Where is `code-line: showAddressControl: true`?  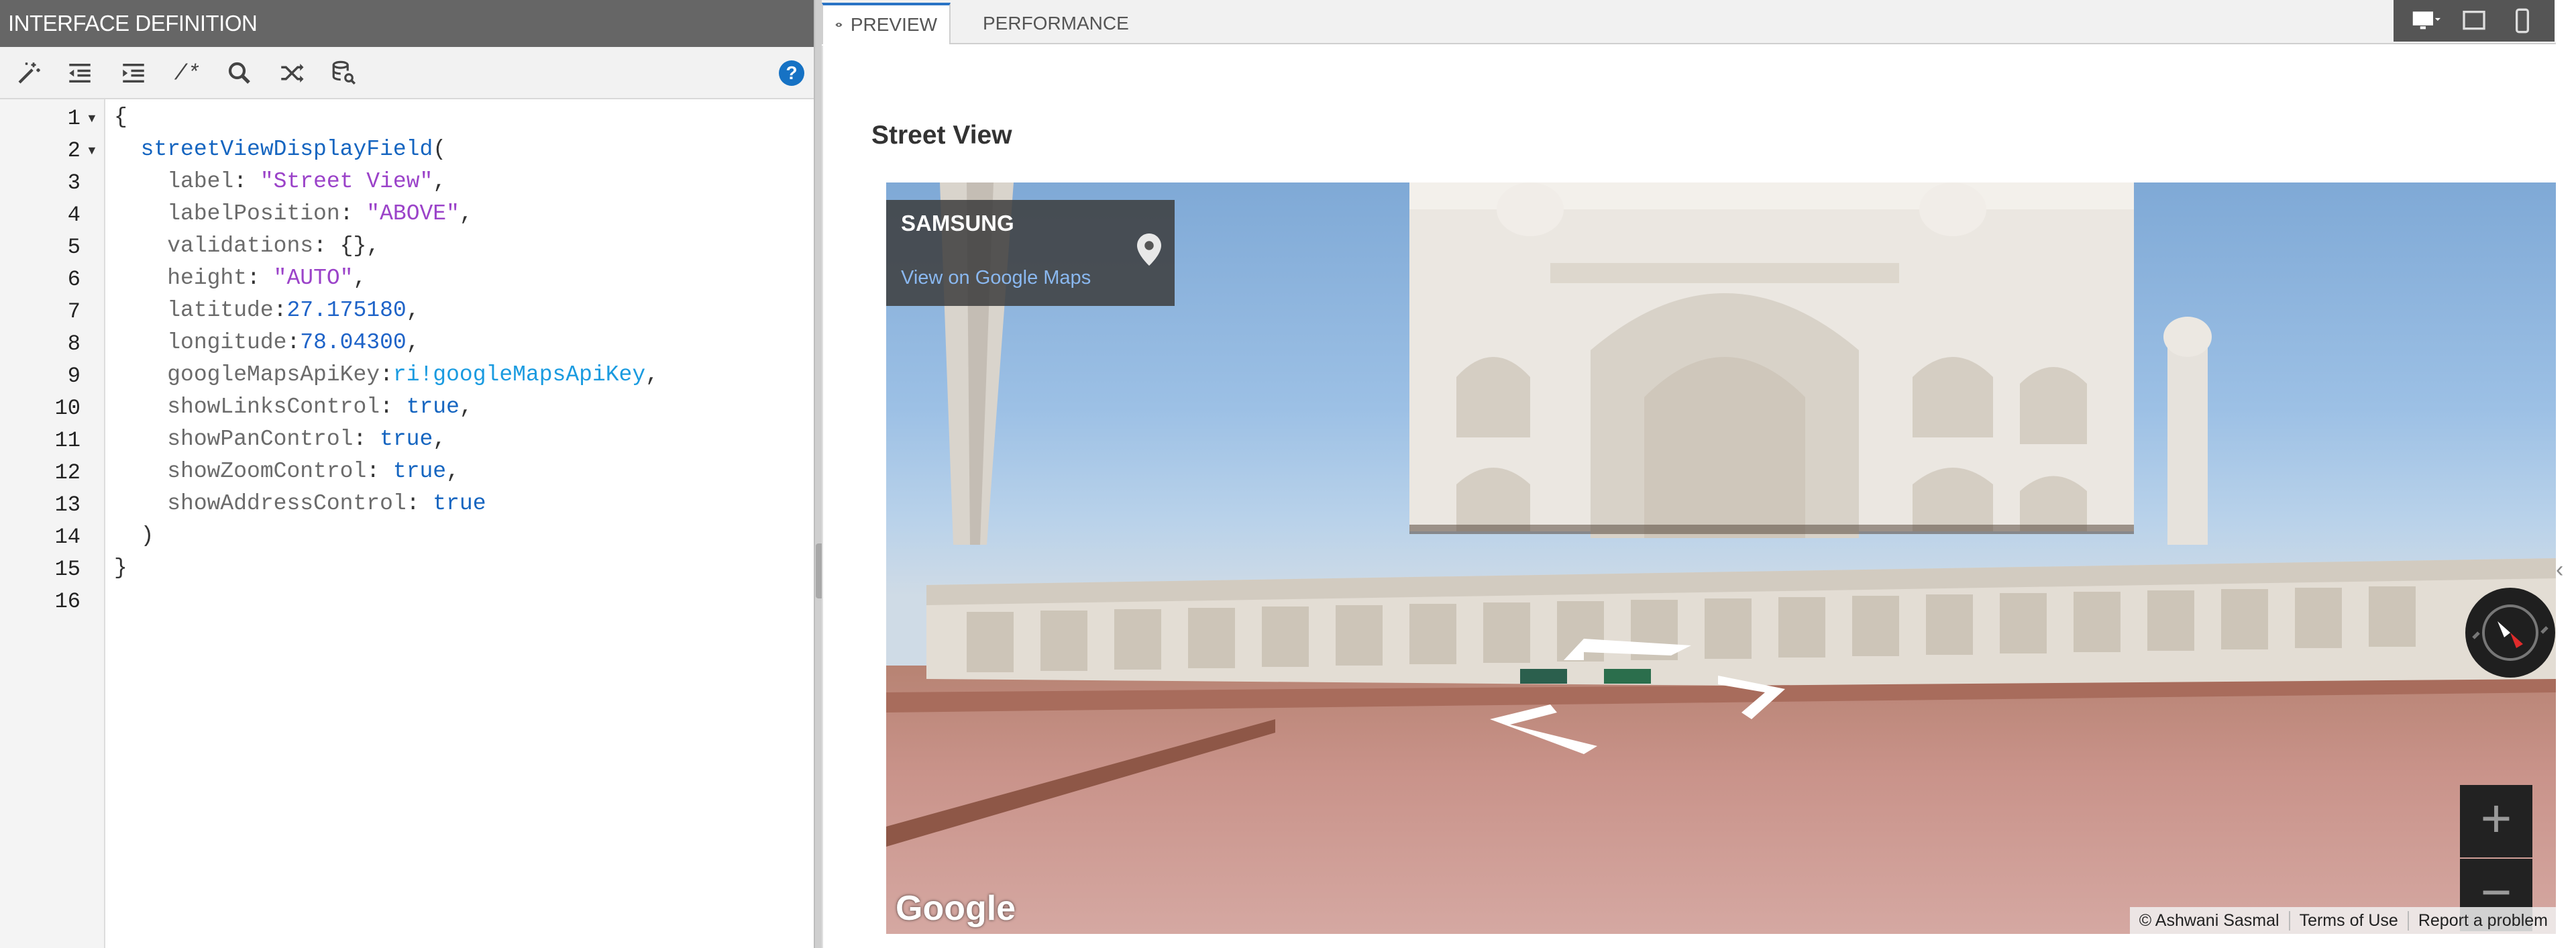
code-line: showAddressControl: true is located at coordinates (326, 503).